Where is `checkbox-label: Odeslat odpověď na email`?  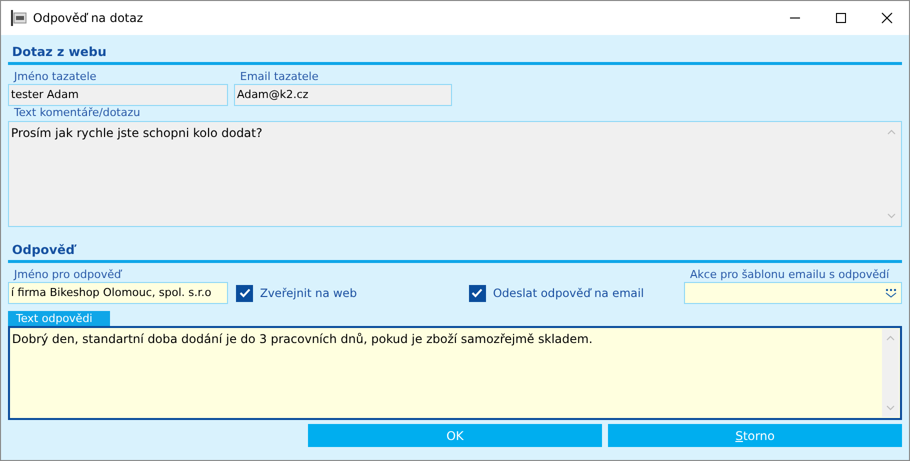 checkbox-label: Odeslat odpověď na email is located at coordinates (568, 293).